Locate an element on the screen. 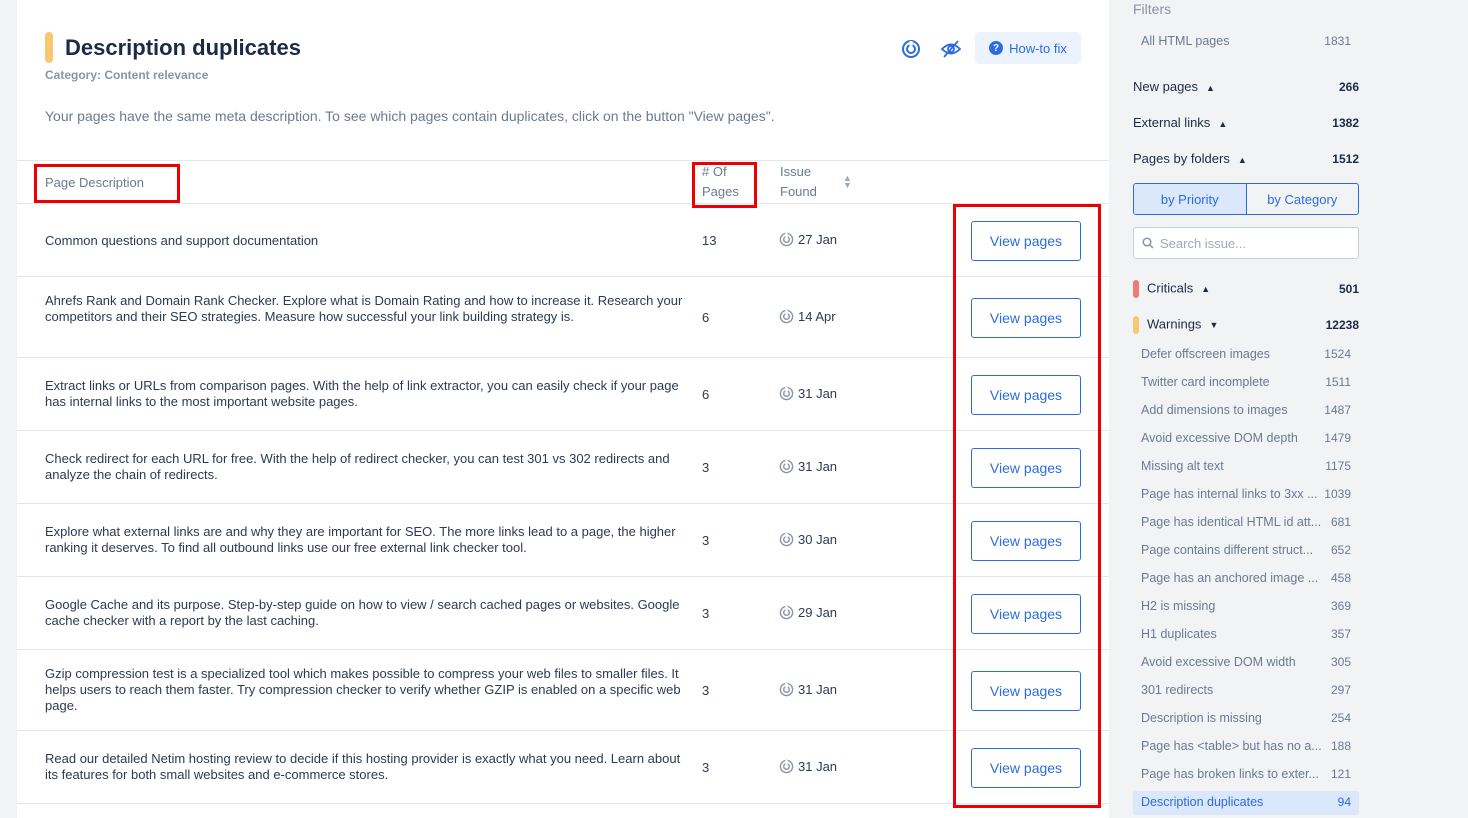 The image size is (1468, 818). column-issue-found-line1: Issue is located at coordinates (796, 171).